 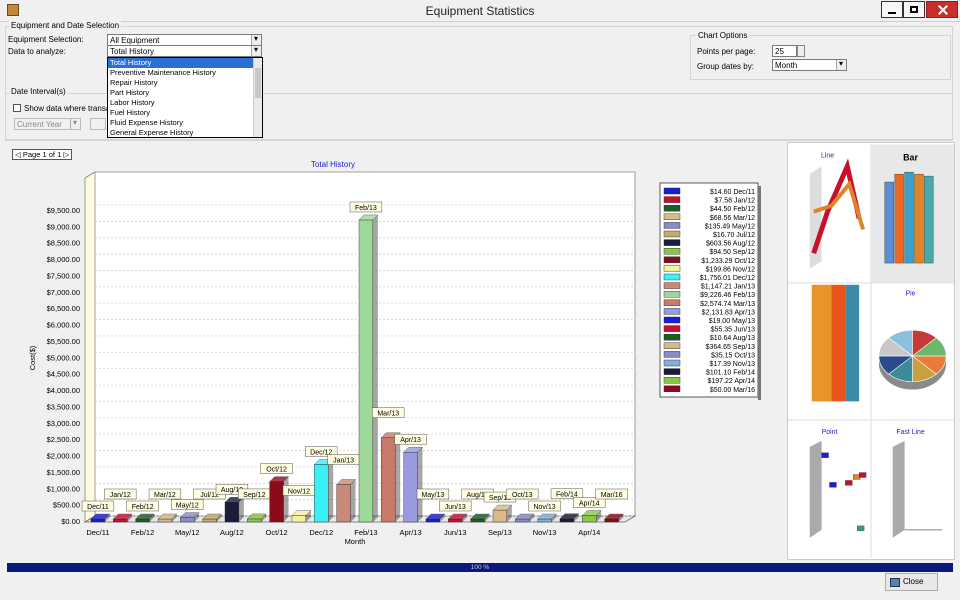 I want to click on x-tick-label: May/12, so click(x=187, y=532).